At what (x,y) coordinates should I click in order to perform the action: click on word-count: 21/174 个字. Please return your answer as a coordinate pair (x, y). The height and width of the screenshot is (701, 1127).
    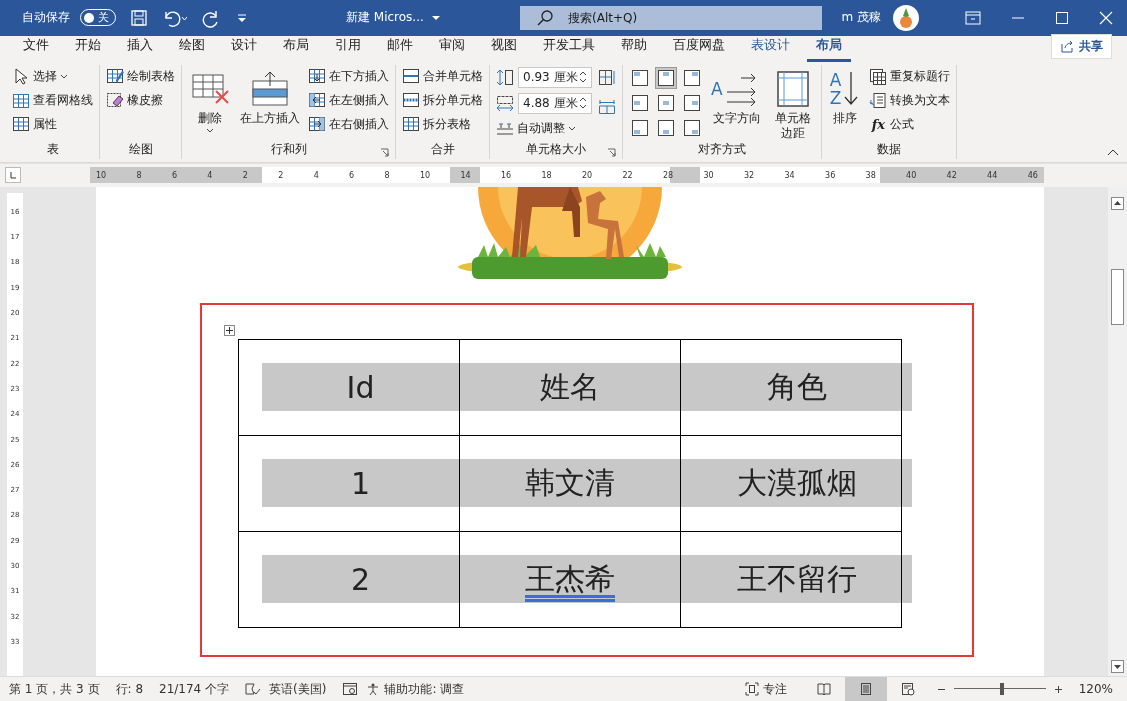
    Looking at the image, I should click on (194, 689).